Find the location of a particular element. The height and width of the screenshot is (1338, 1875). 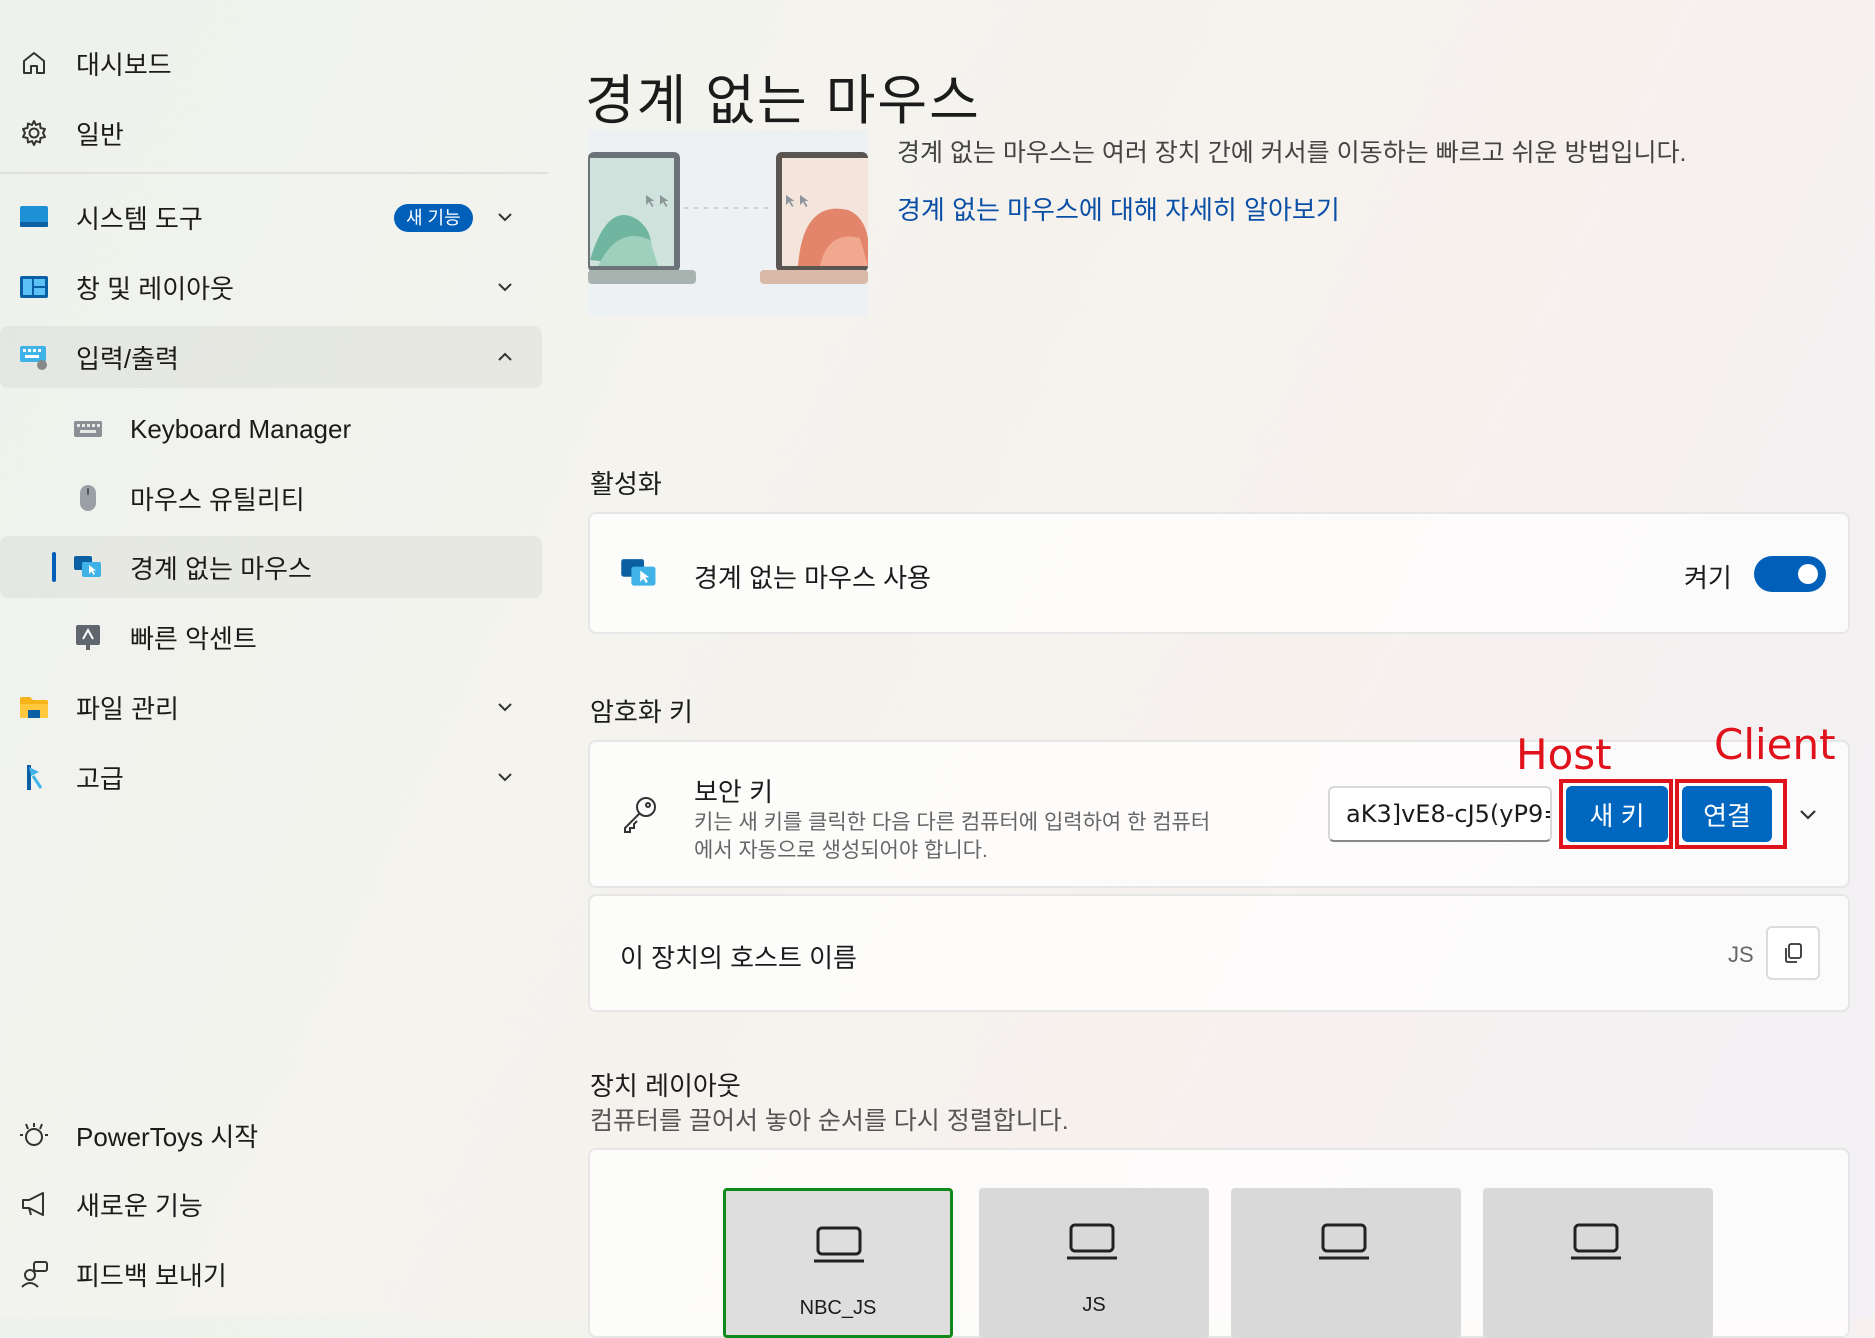

sidebar-item-mouse-without-borders: 경계 없는 마우스 is located at coordinates (271, 567).